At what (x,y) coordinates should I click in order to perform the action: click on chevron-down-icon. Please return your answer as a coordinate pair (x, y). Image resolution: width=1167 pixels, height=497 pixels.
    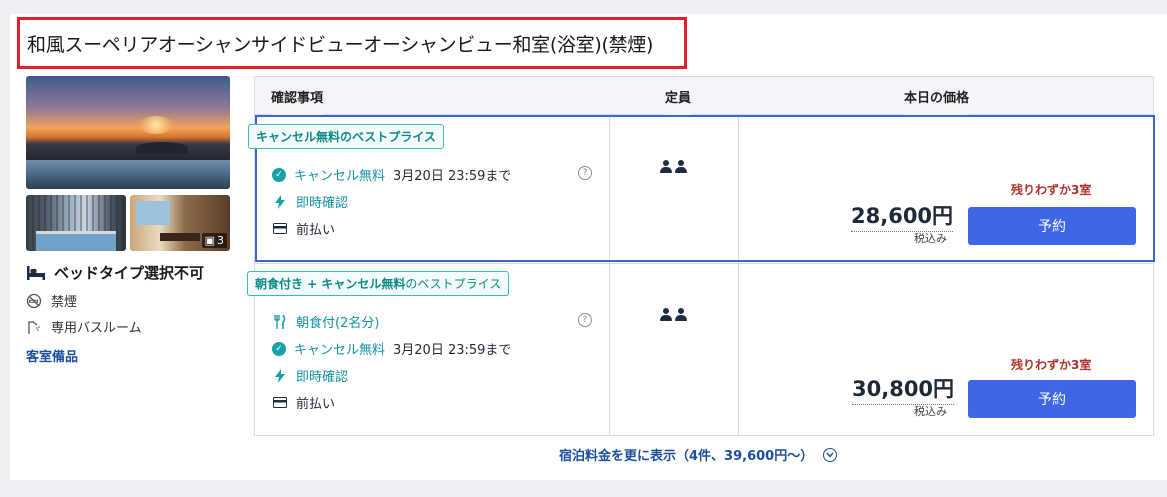
    Looking at the image, I should click on (830, 454).